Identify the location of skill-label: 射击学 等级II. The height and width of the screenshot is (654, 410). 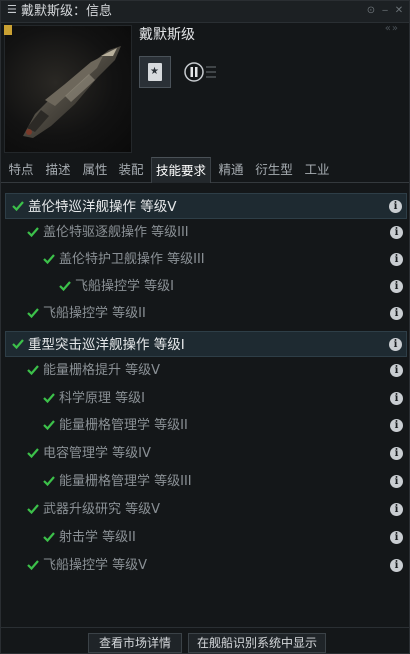
(97, 537).